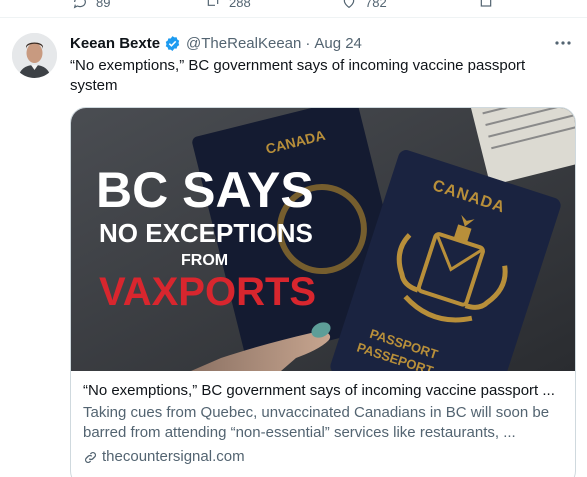 The width and height of the screenshot is (587, 477). Describe the element at coordinates (173, 456) in the screenshot. I see `card-domain-text: thecountersignal.com` at that location.